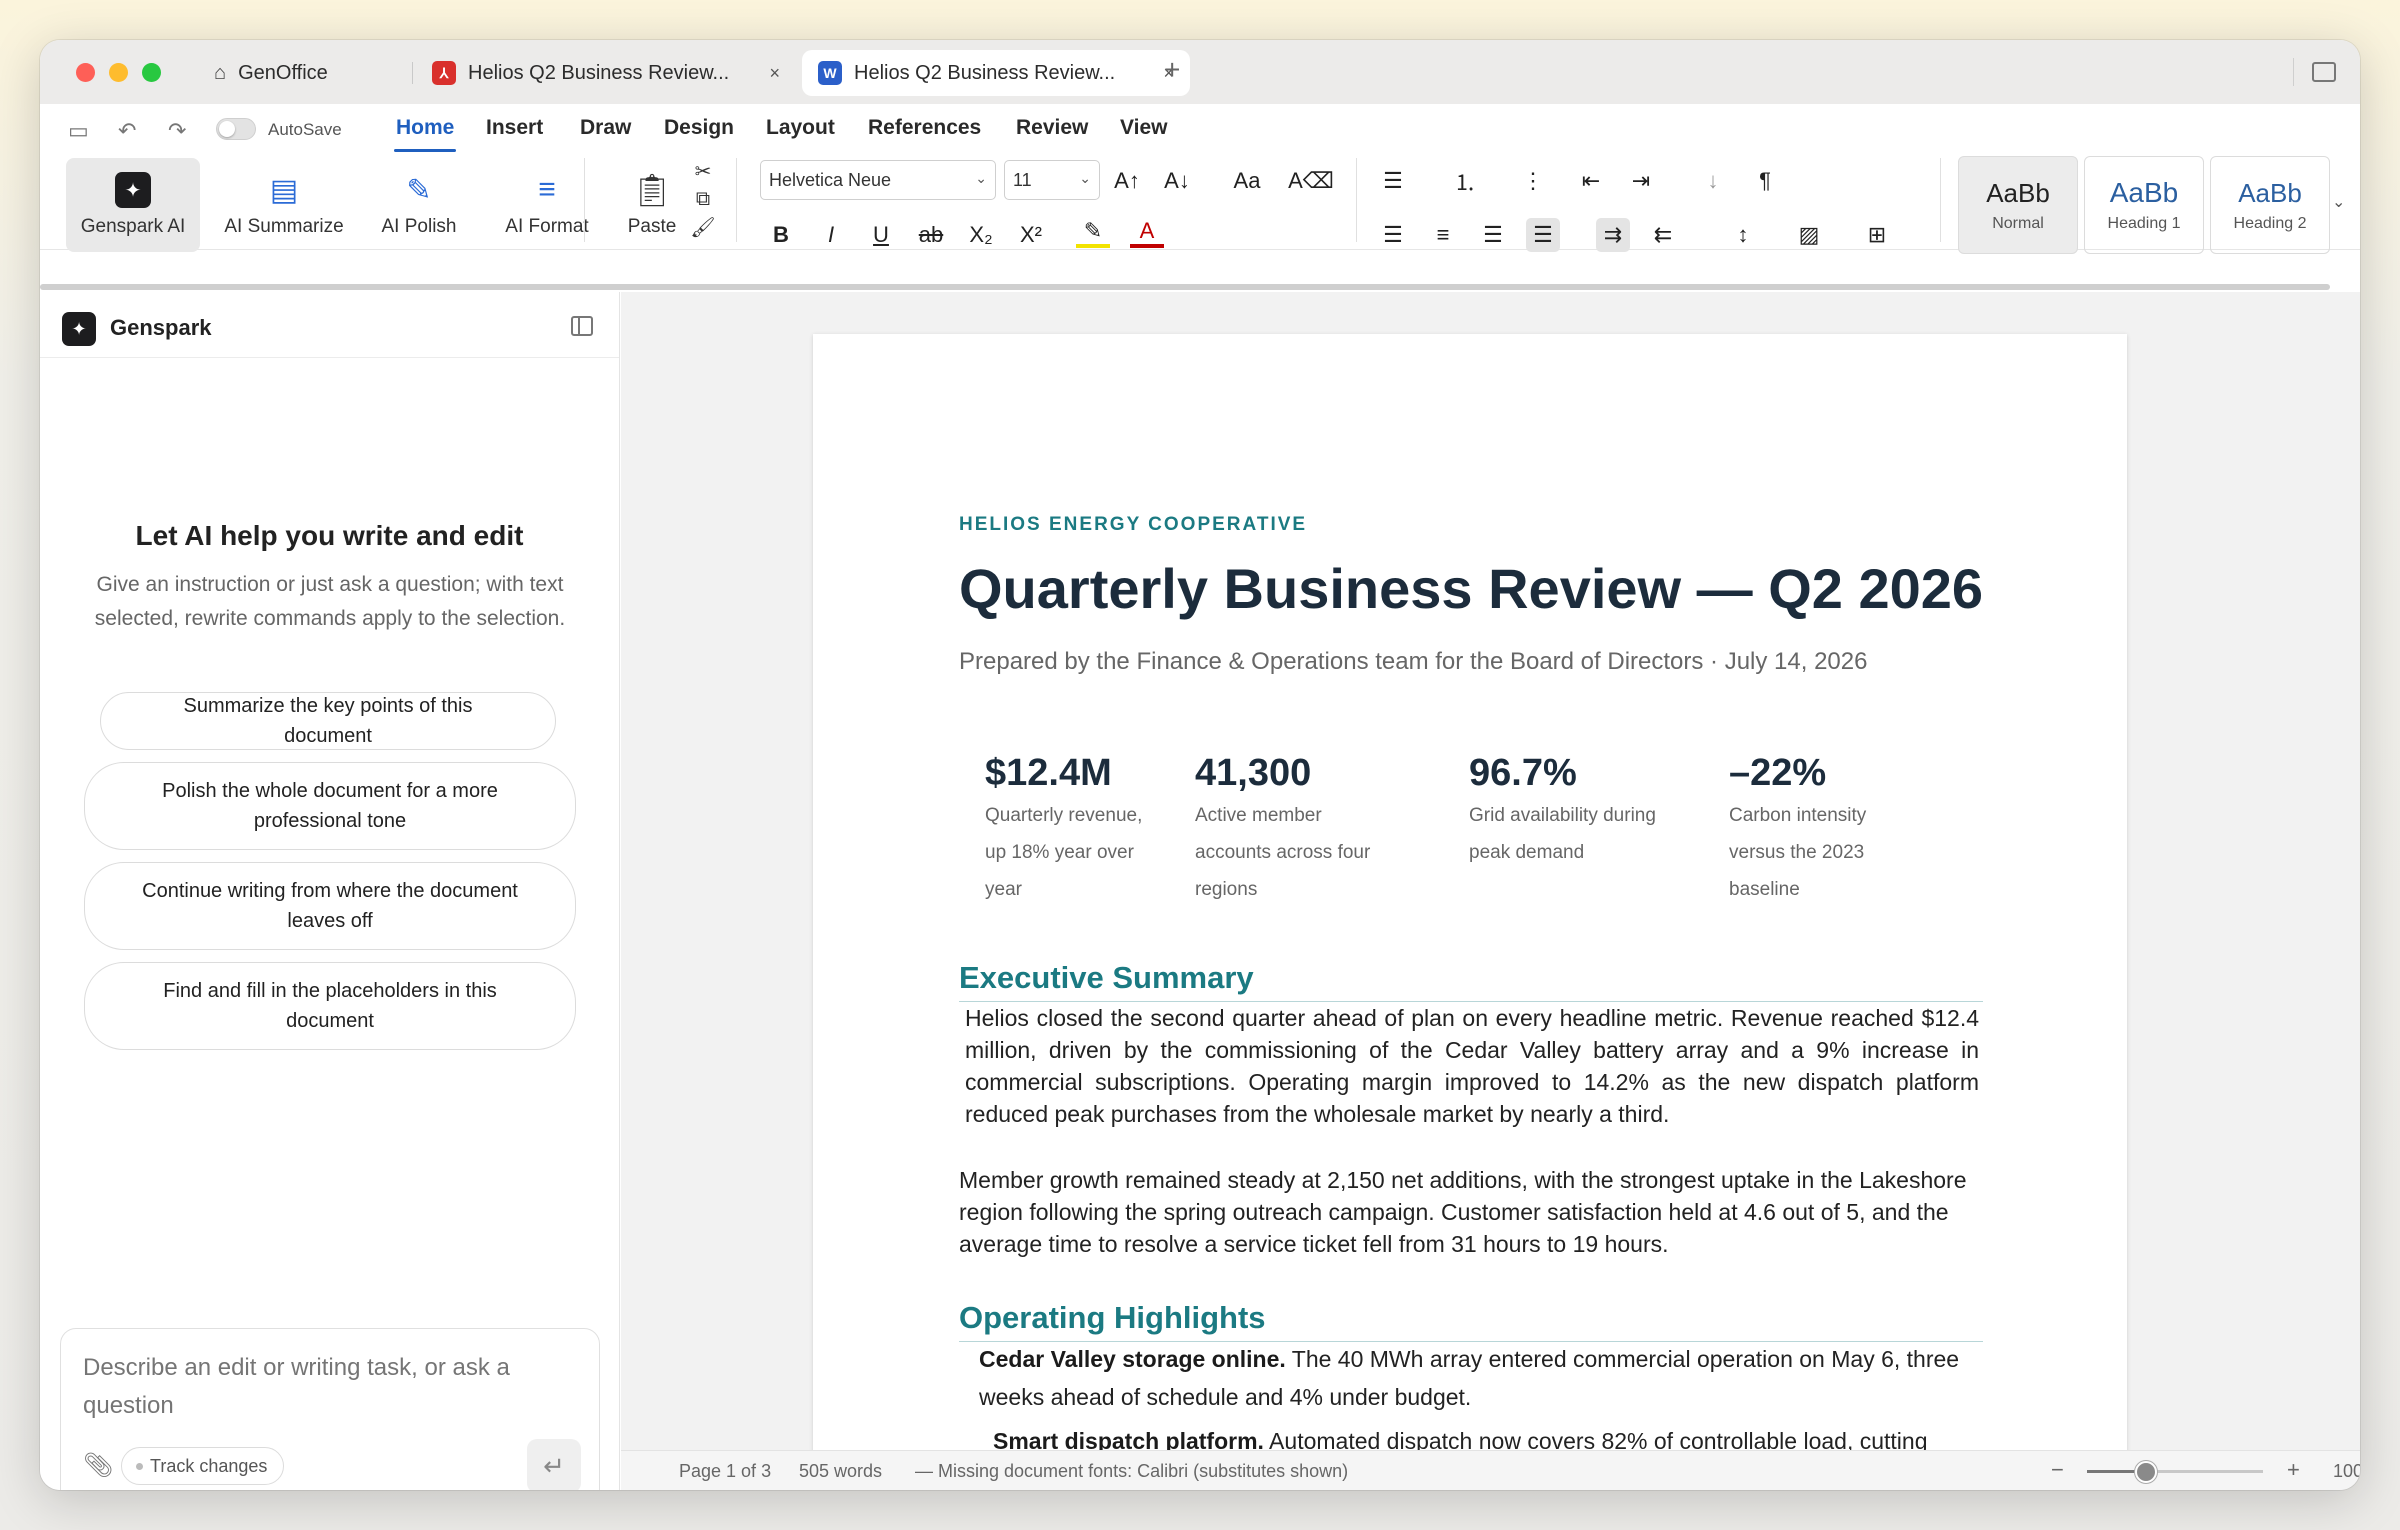  I want to click on numbered-list-icon: ⒈, so click(1465, 181).